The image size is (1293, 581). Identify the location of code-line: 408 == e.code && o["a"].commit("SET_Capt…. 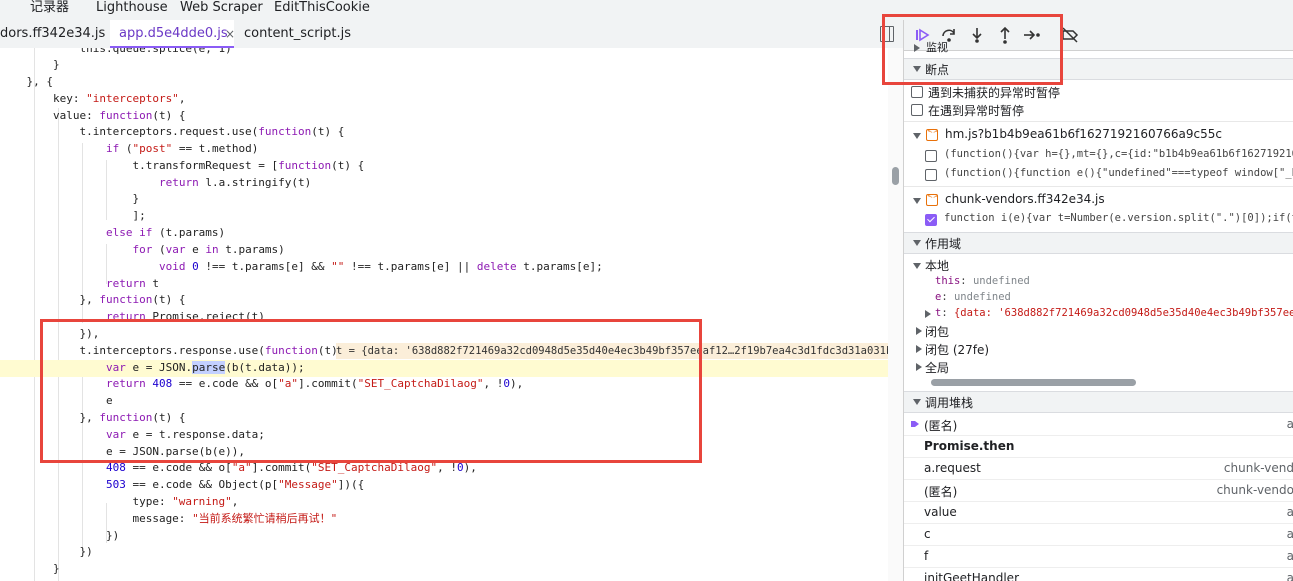
(291, 467).